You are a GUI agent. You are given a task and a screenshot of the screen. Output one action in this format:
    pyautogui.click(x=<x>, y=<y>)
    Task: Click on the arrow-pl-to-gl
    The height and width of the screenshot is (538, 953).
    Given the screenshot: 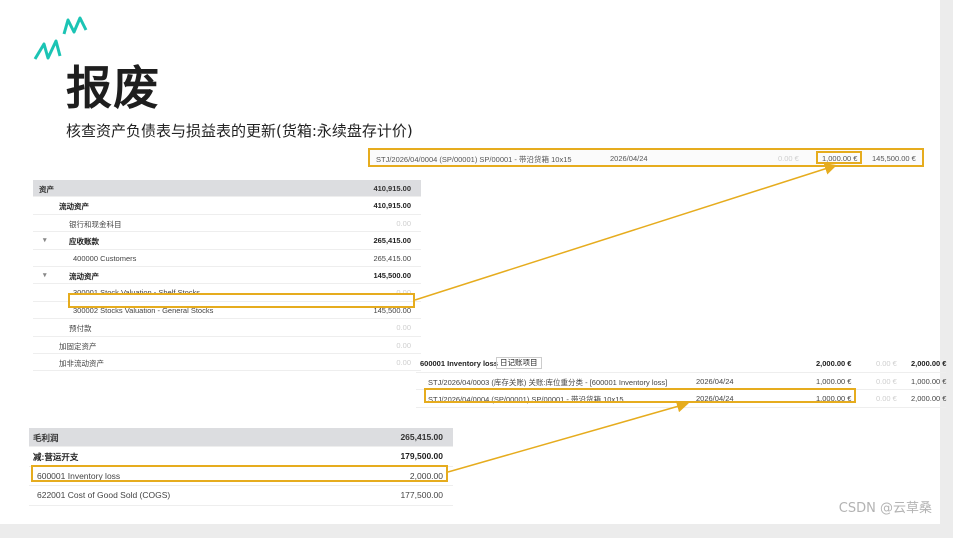 What is the action you would take?
    pyautogui.click(x=568, y=436)
    